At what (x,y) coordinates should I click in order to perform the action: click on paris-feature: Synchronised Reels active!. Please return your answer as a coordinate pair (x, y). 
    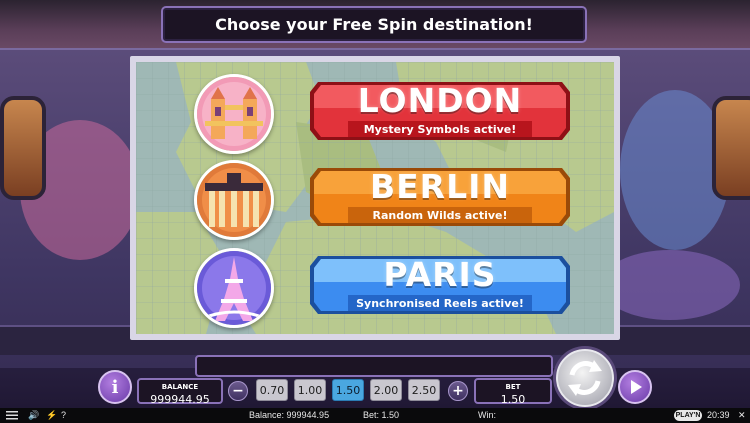
    Looking at the image, I should click on (440, 303).